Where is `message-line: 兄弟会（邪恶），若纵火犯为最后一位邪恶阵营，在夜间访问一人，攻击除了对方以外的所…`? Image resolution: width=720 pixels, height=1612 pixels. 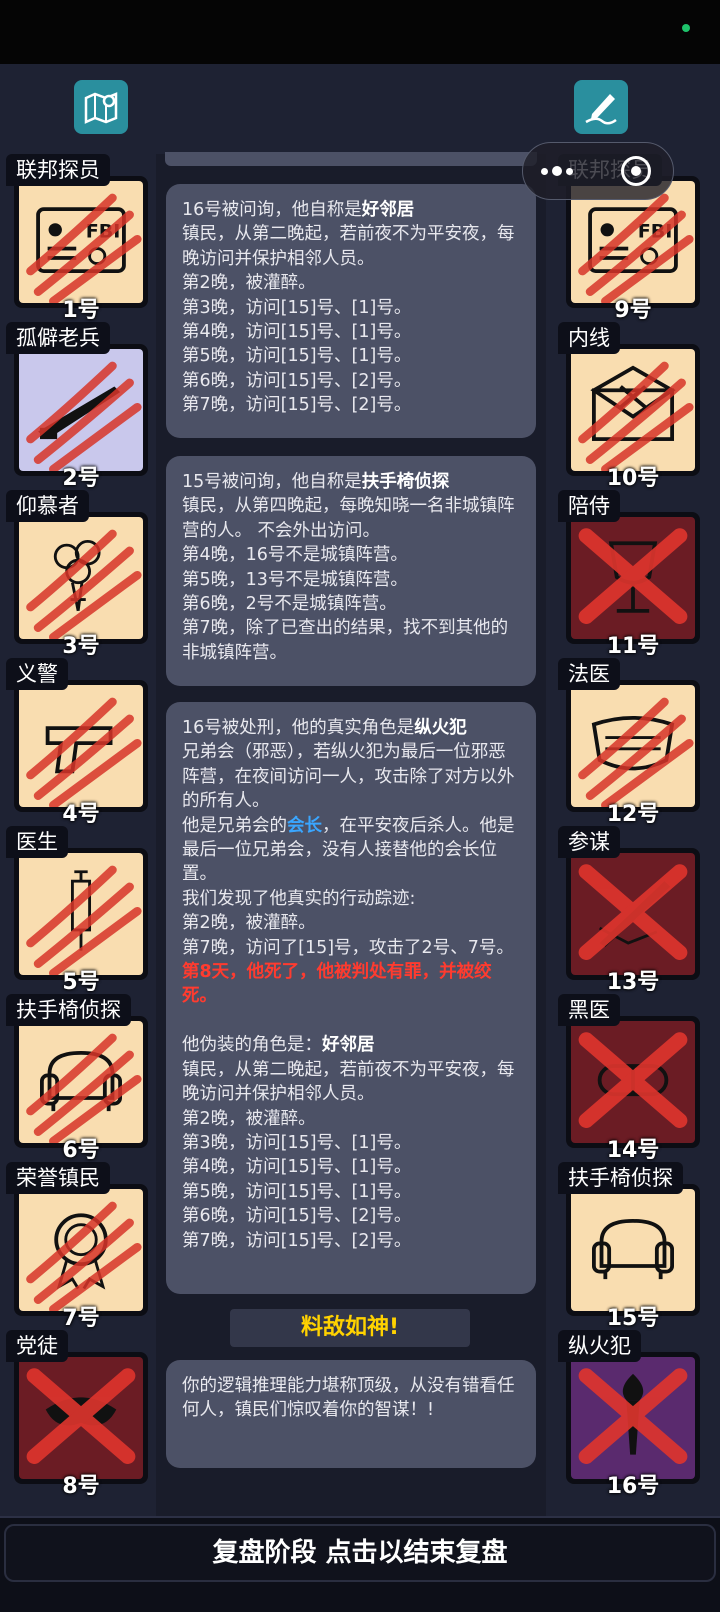
message-line: 兄弟会（邪恶），若纵火犯为最后一位邪恶阵营，在夜间访问一人，攻击除了对方以外的所… is located at coordinates (348, 777).